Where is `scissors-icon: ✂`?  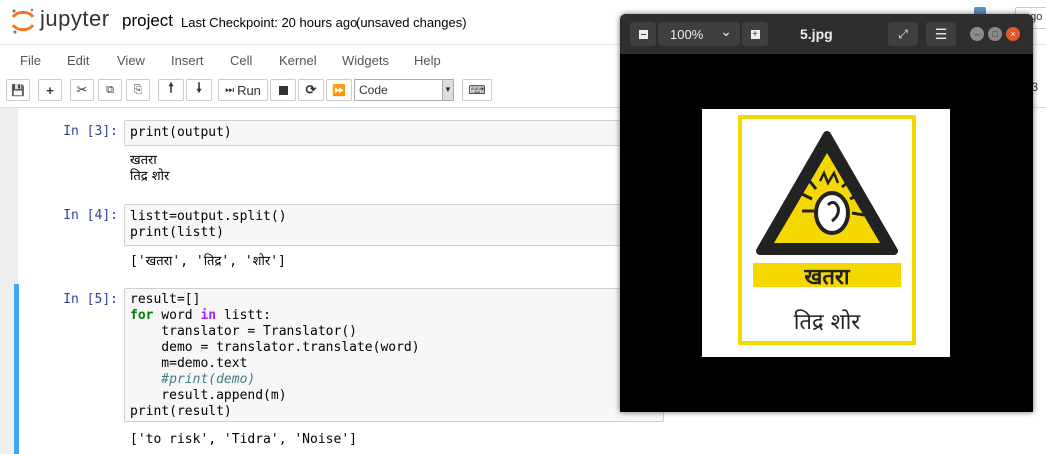
scissors-icon: ✂ is located at coordinates (82, 89).